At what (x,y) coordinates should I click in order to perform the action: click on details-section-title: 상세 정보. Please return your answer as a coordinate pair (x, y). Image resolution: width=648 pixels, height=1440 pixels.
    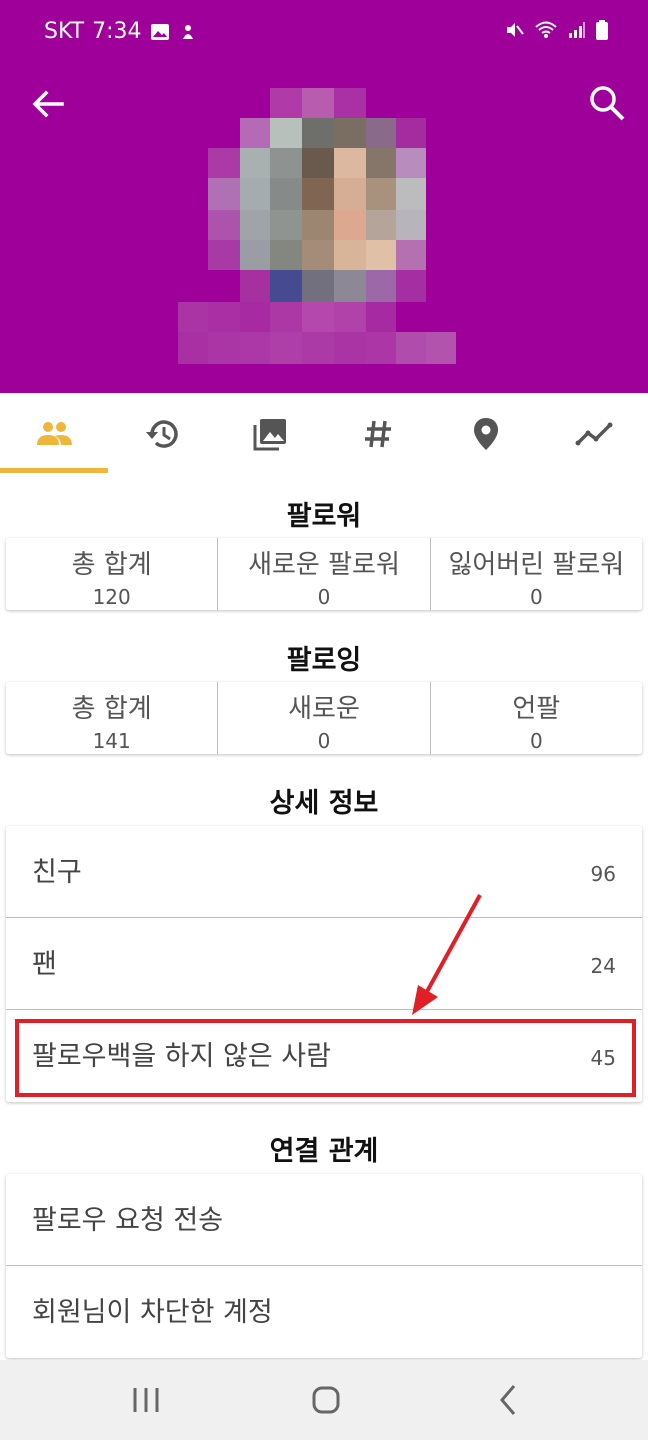
    Looking at the image, I should click on (324, 803).